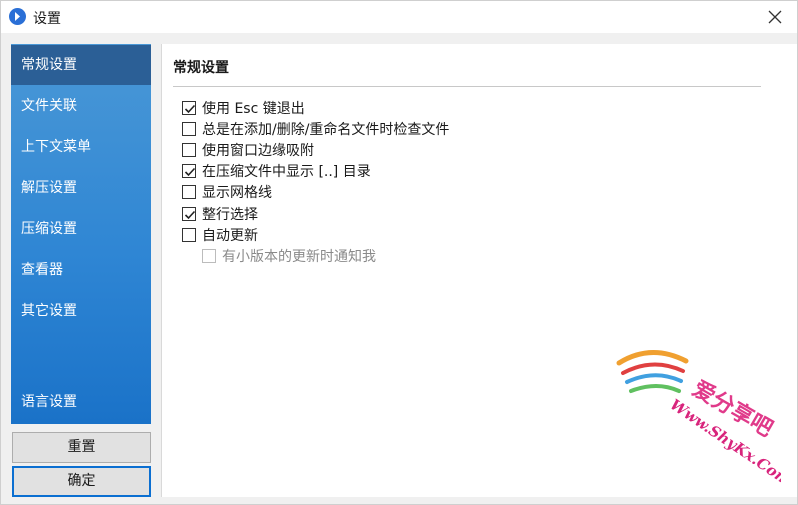 This screenshot has width=798, height=505. What do you see at coordinates (230, 215) in the screenshot?
I see `option-label: 整行选择` at bounding box center [230, 215].